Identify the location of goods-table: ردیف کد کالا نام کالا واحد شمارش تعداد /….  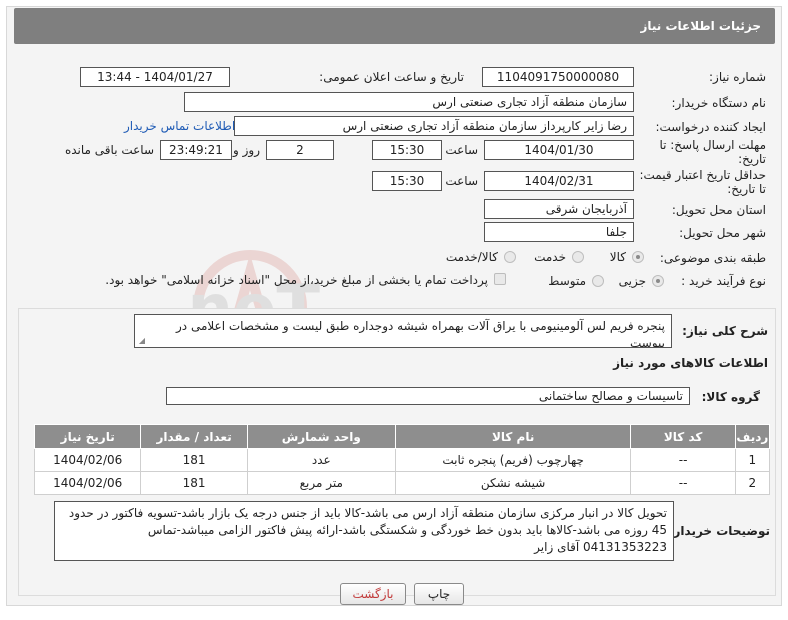
(402, 459).